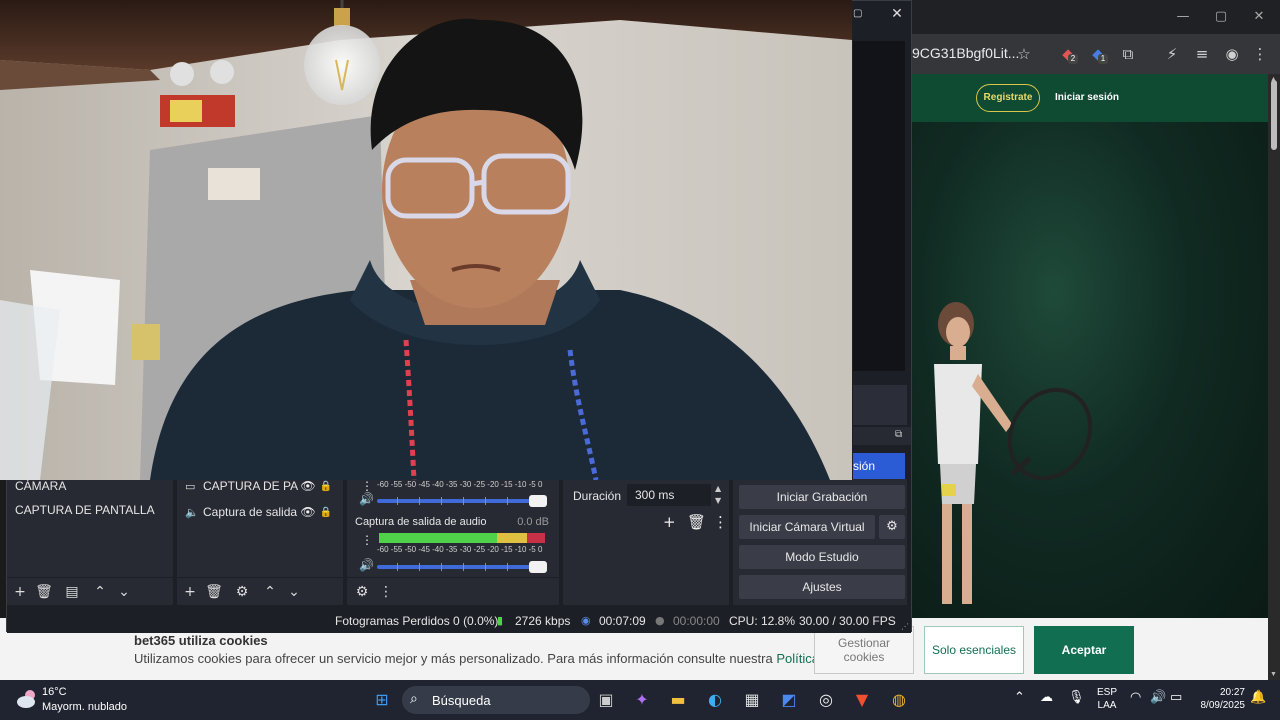 The image size is (1280, 720). What do you see at coordinates (1008, 98) in the screenshot?
I see `register-button: Registrate` at bounding box center [1008, 98].